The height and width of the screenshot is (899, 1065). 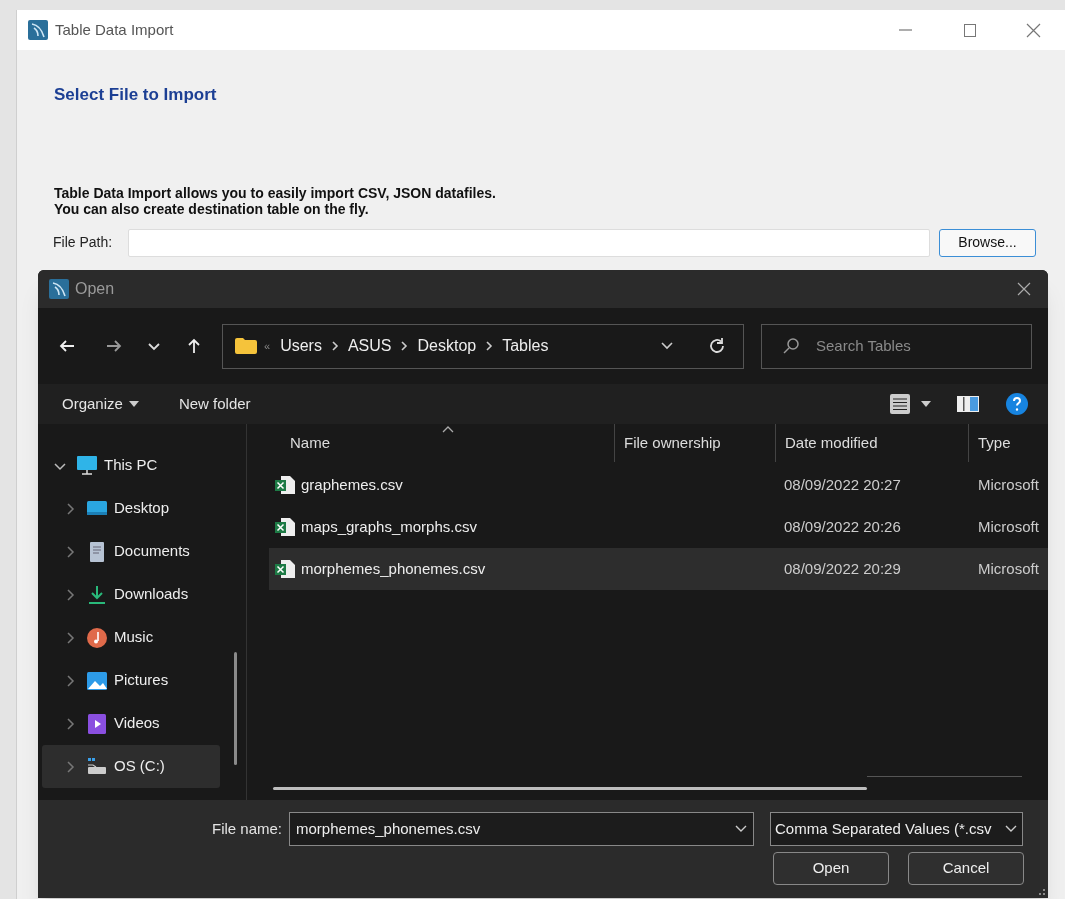 What do you see at coordinates (247, 828) in the screenshot?
I see `field-label: File name:` at bounding box center [247, 828].